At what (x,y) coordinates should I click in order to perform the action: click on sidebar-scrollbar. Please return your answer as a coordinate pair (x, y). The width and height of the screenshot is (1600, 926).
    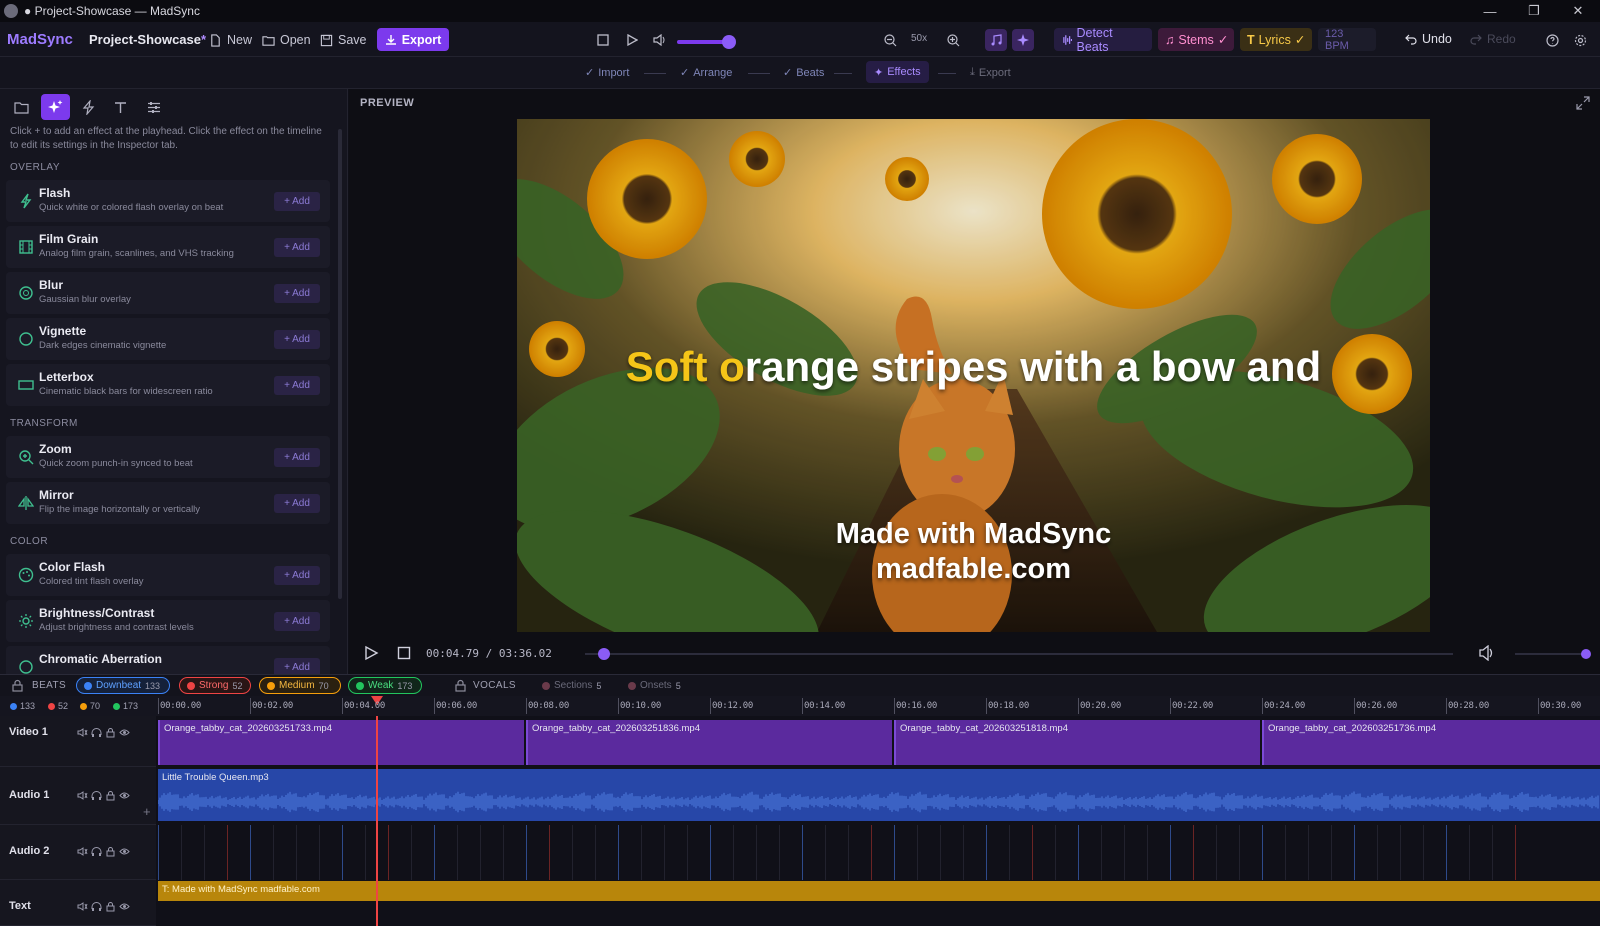
    Looking at the image, I should click on (340, 364).